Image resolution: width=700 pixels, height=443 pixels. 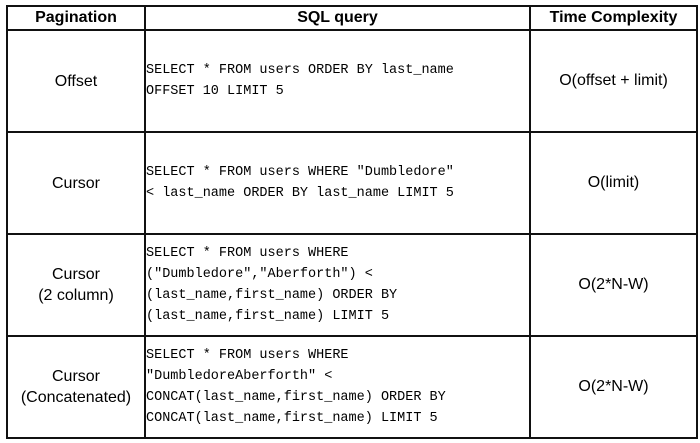 I want to click on sql-line: (last_name,first_name) ORDER BY, so click(x=272, y=295).